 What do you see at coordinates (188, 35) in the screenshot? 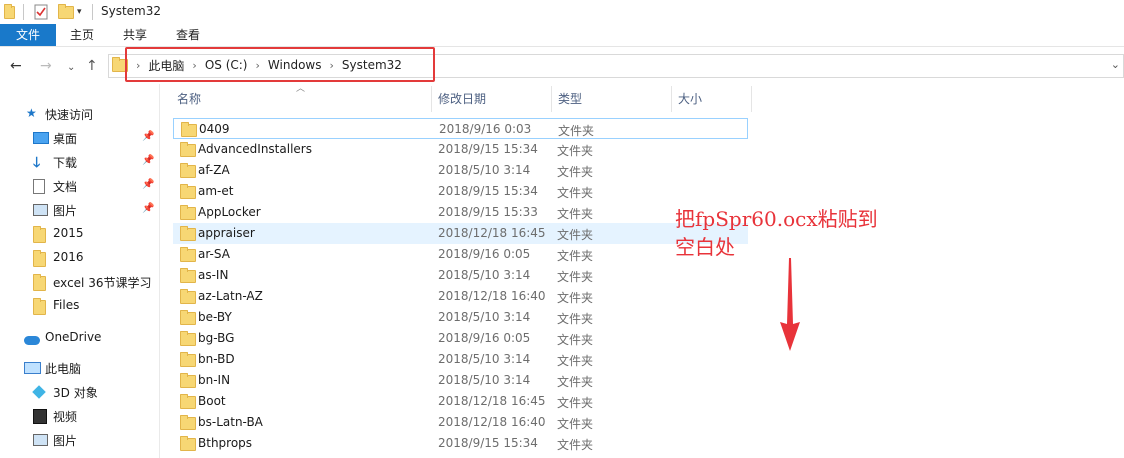
I see `tab-view: 查看` at bounding box center [188, 35].